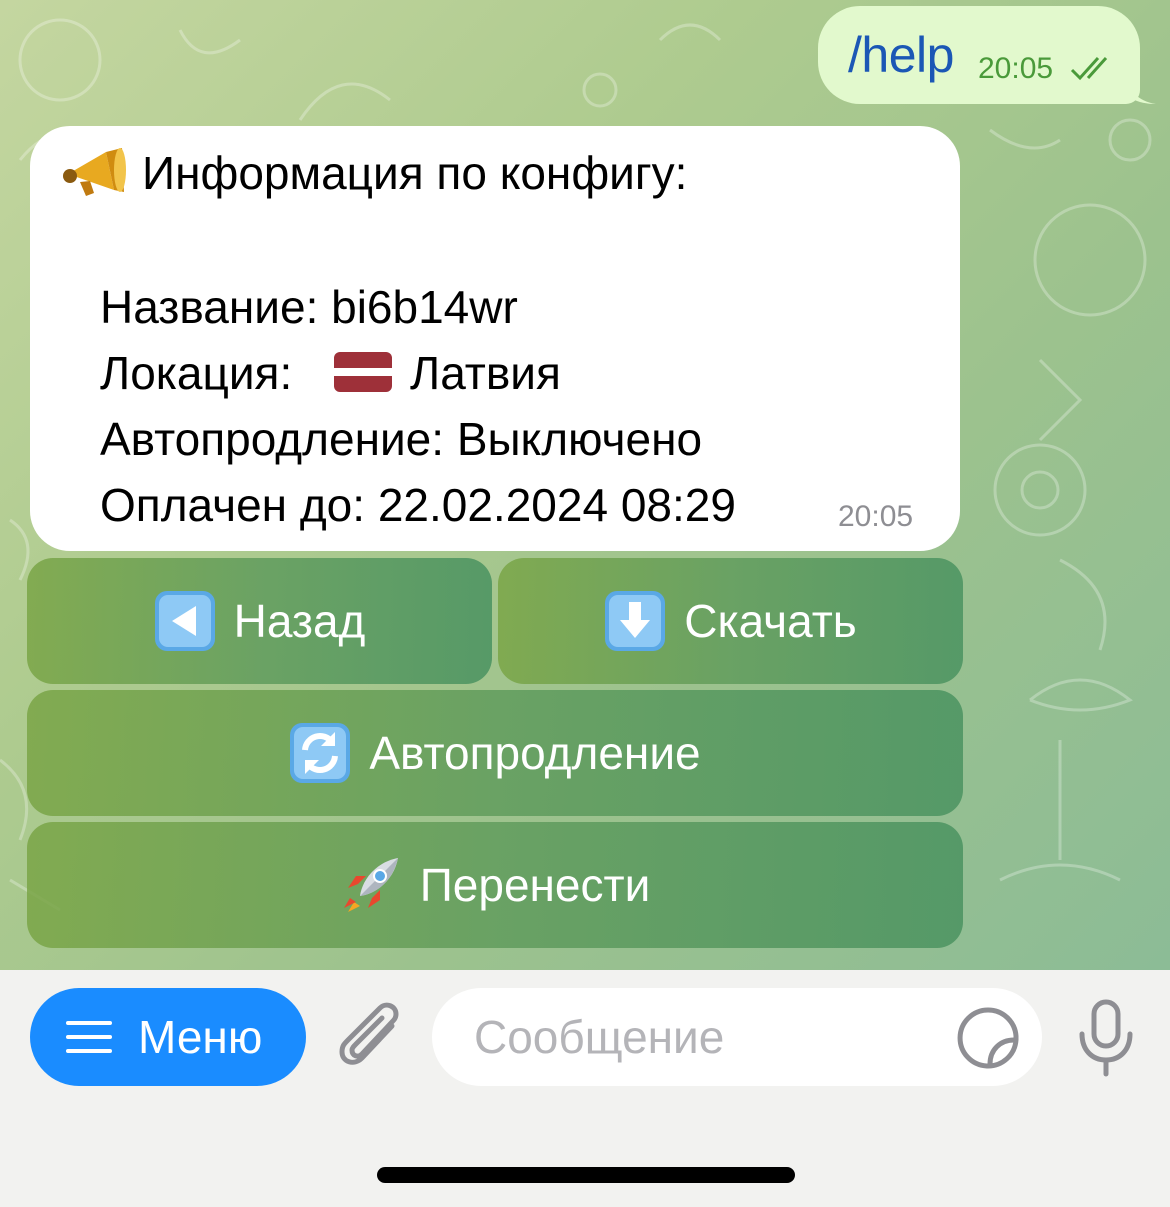 The width and height of the screenshot is (1170, 1207). I want to click on back-button: Назад, so click(259, 621).